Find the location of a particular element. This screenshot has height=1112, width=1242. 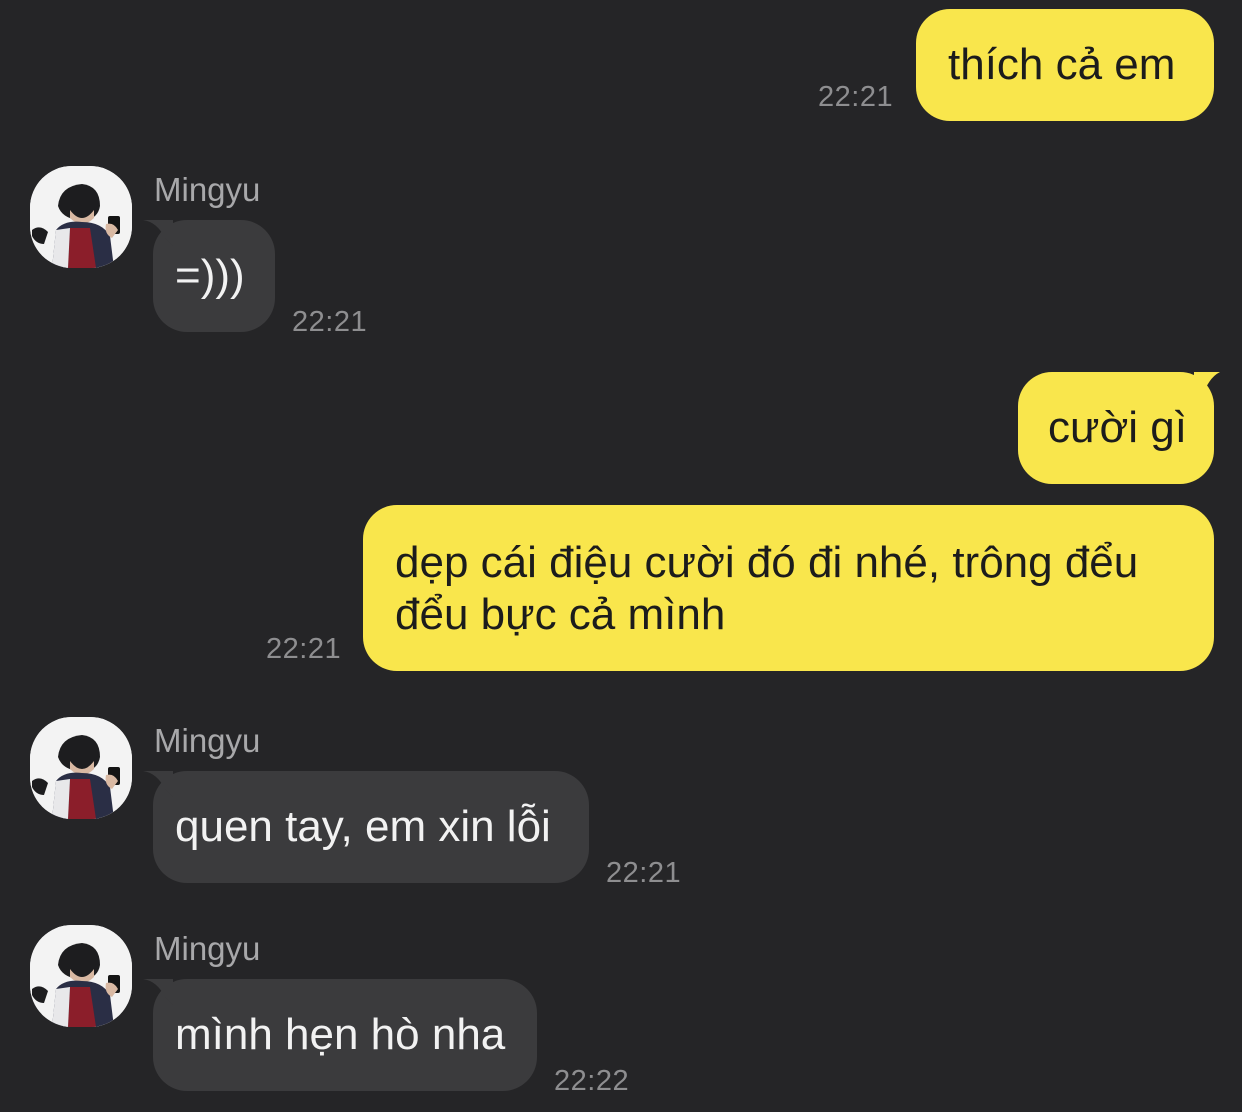

incoming-message-bubble: quen tay, em xin lỗi is located at coordinates (366, 827).